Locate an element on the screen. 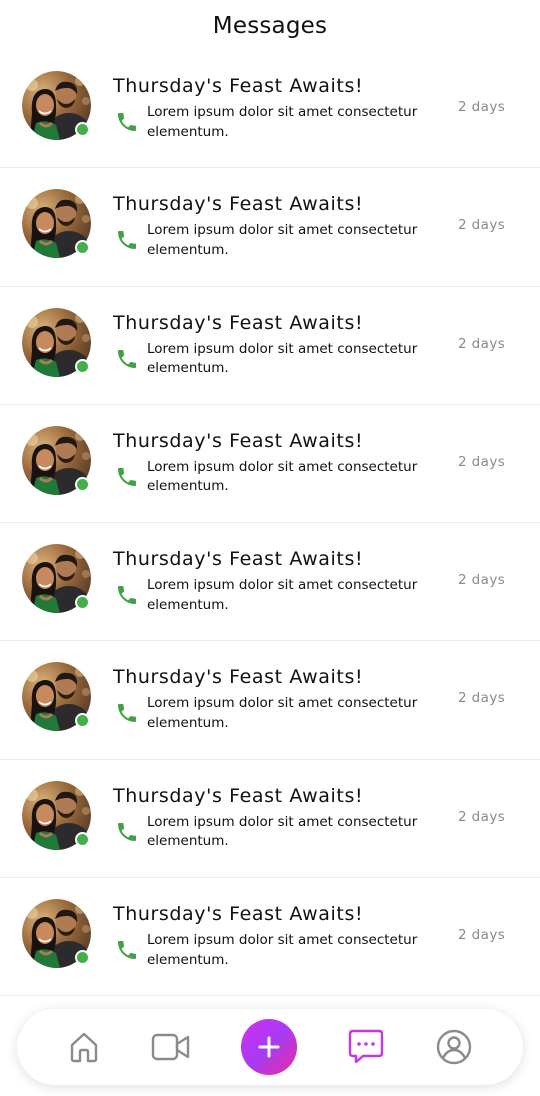  tab-chat is located at coordinates (366, 1047).